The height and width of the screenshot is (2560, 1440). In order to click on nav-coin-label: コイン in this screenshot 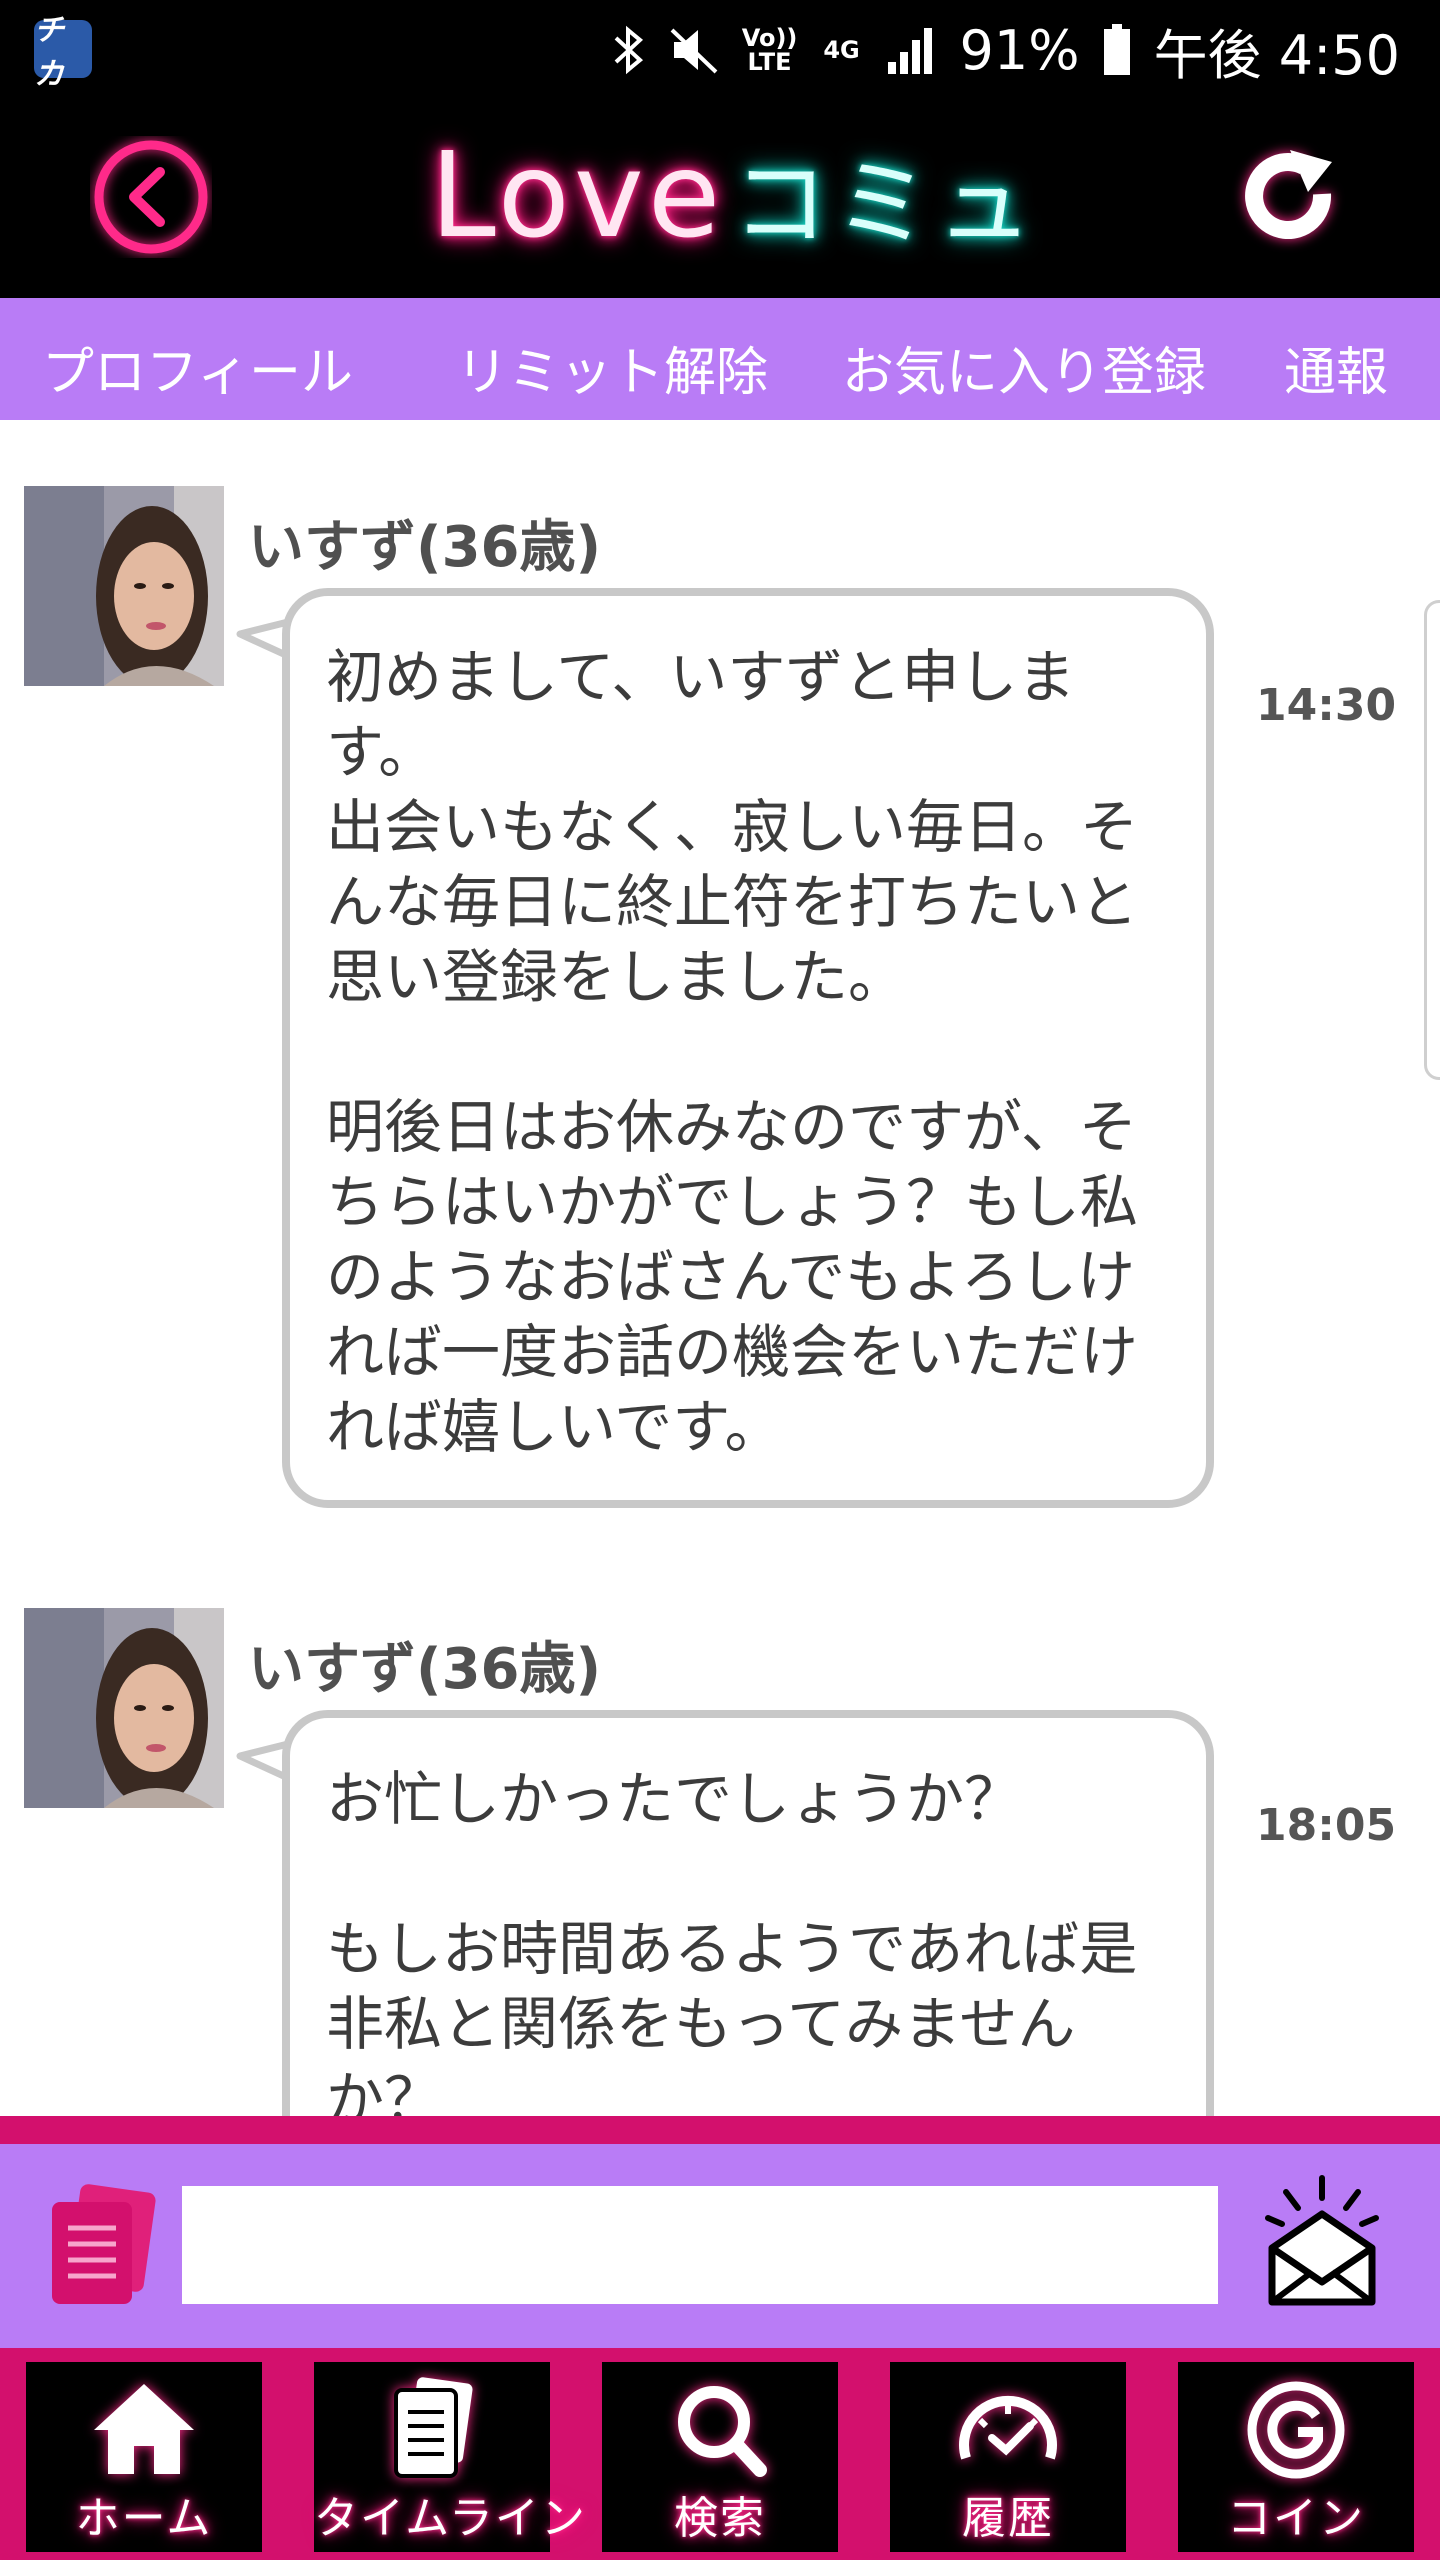, I will do `click(1296, 2518)`.